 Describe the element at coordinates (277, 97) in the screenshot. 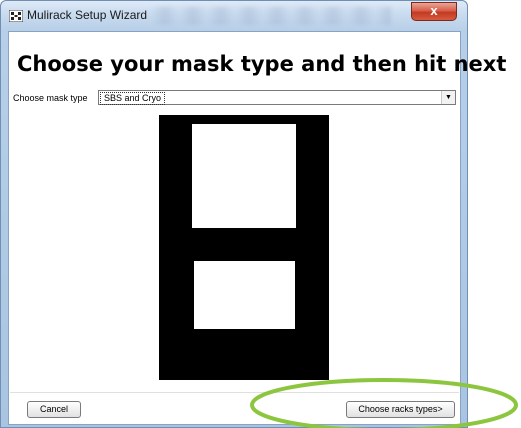

I see `mask-type-dropdown: SBS and Cryo ▼` at that location.